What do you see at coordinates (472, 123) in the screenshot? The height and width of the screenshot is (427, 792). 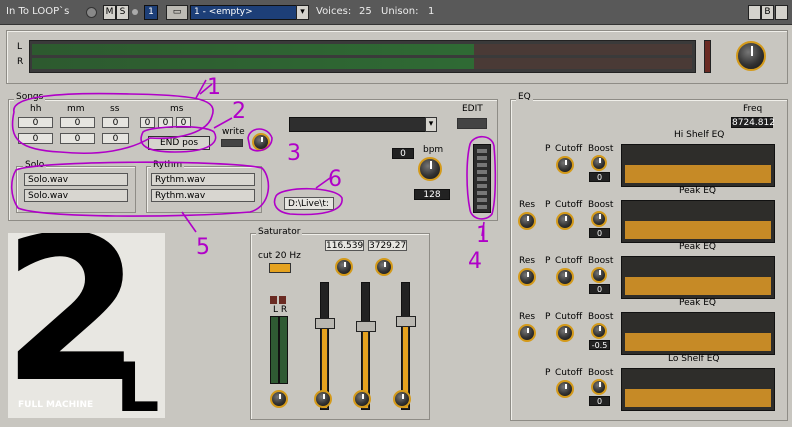 I see `edit-button` at bounding box center [472, 123].